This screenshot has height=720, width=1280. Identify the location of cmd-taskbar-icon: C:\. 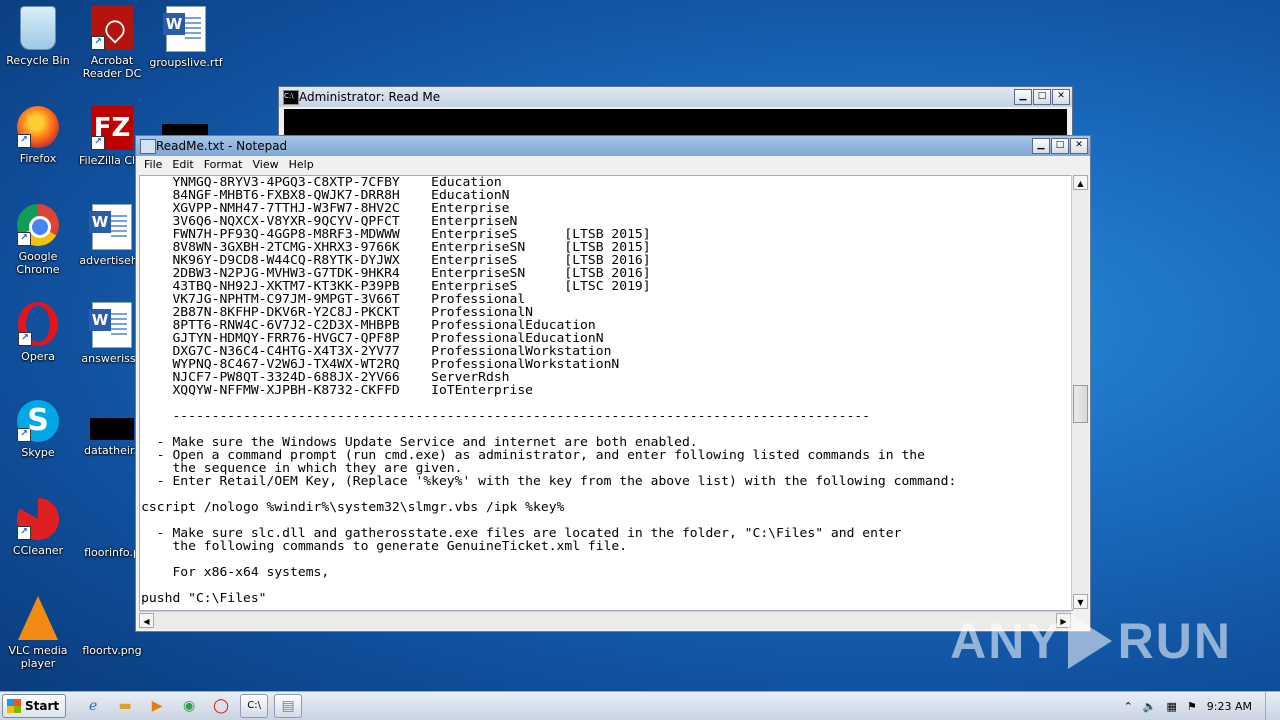
(254, 706).